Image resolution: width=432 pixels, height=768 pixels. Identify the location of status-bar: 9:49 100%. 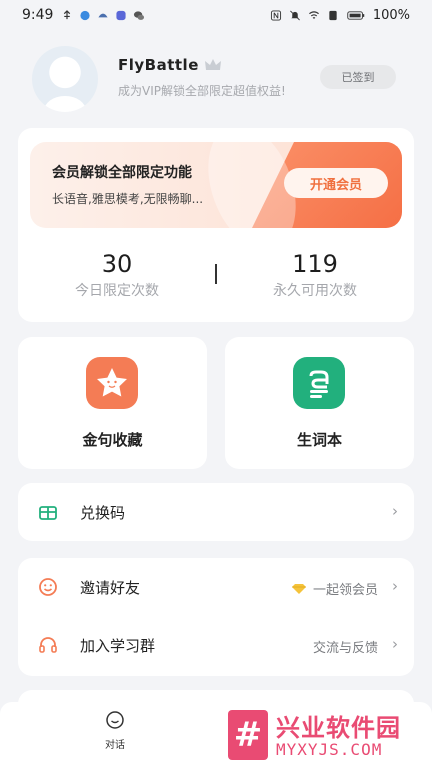
(216, 15).